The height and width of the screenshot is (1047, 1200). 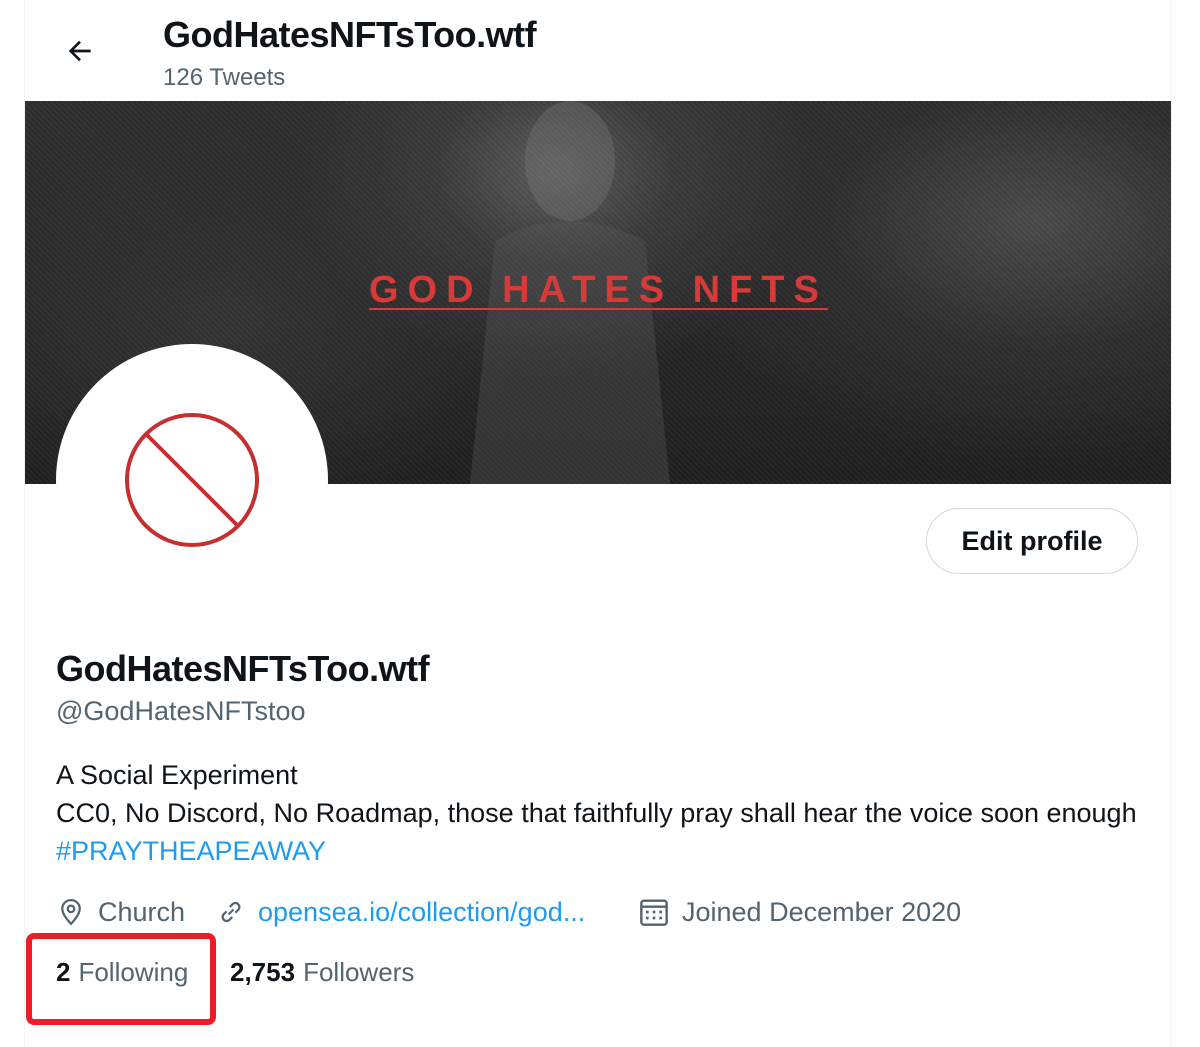 I want to click on arrow-left-icon, so click(x=79, y=51).